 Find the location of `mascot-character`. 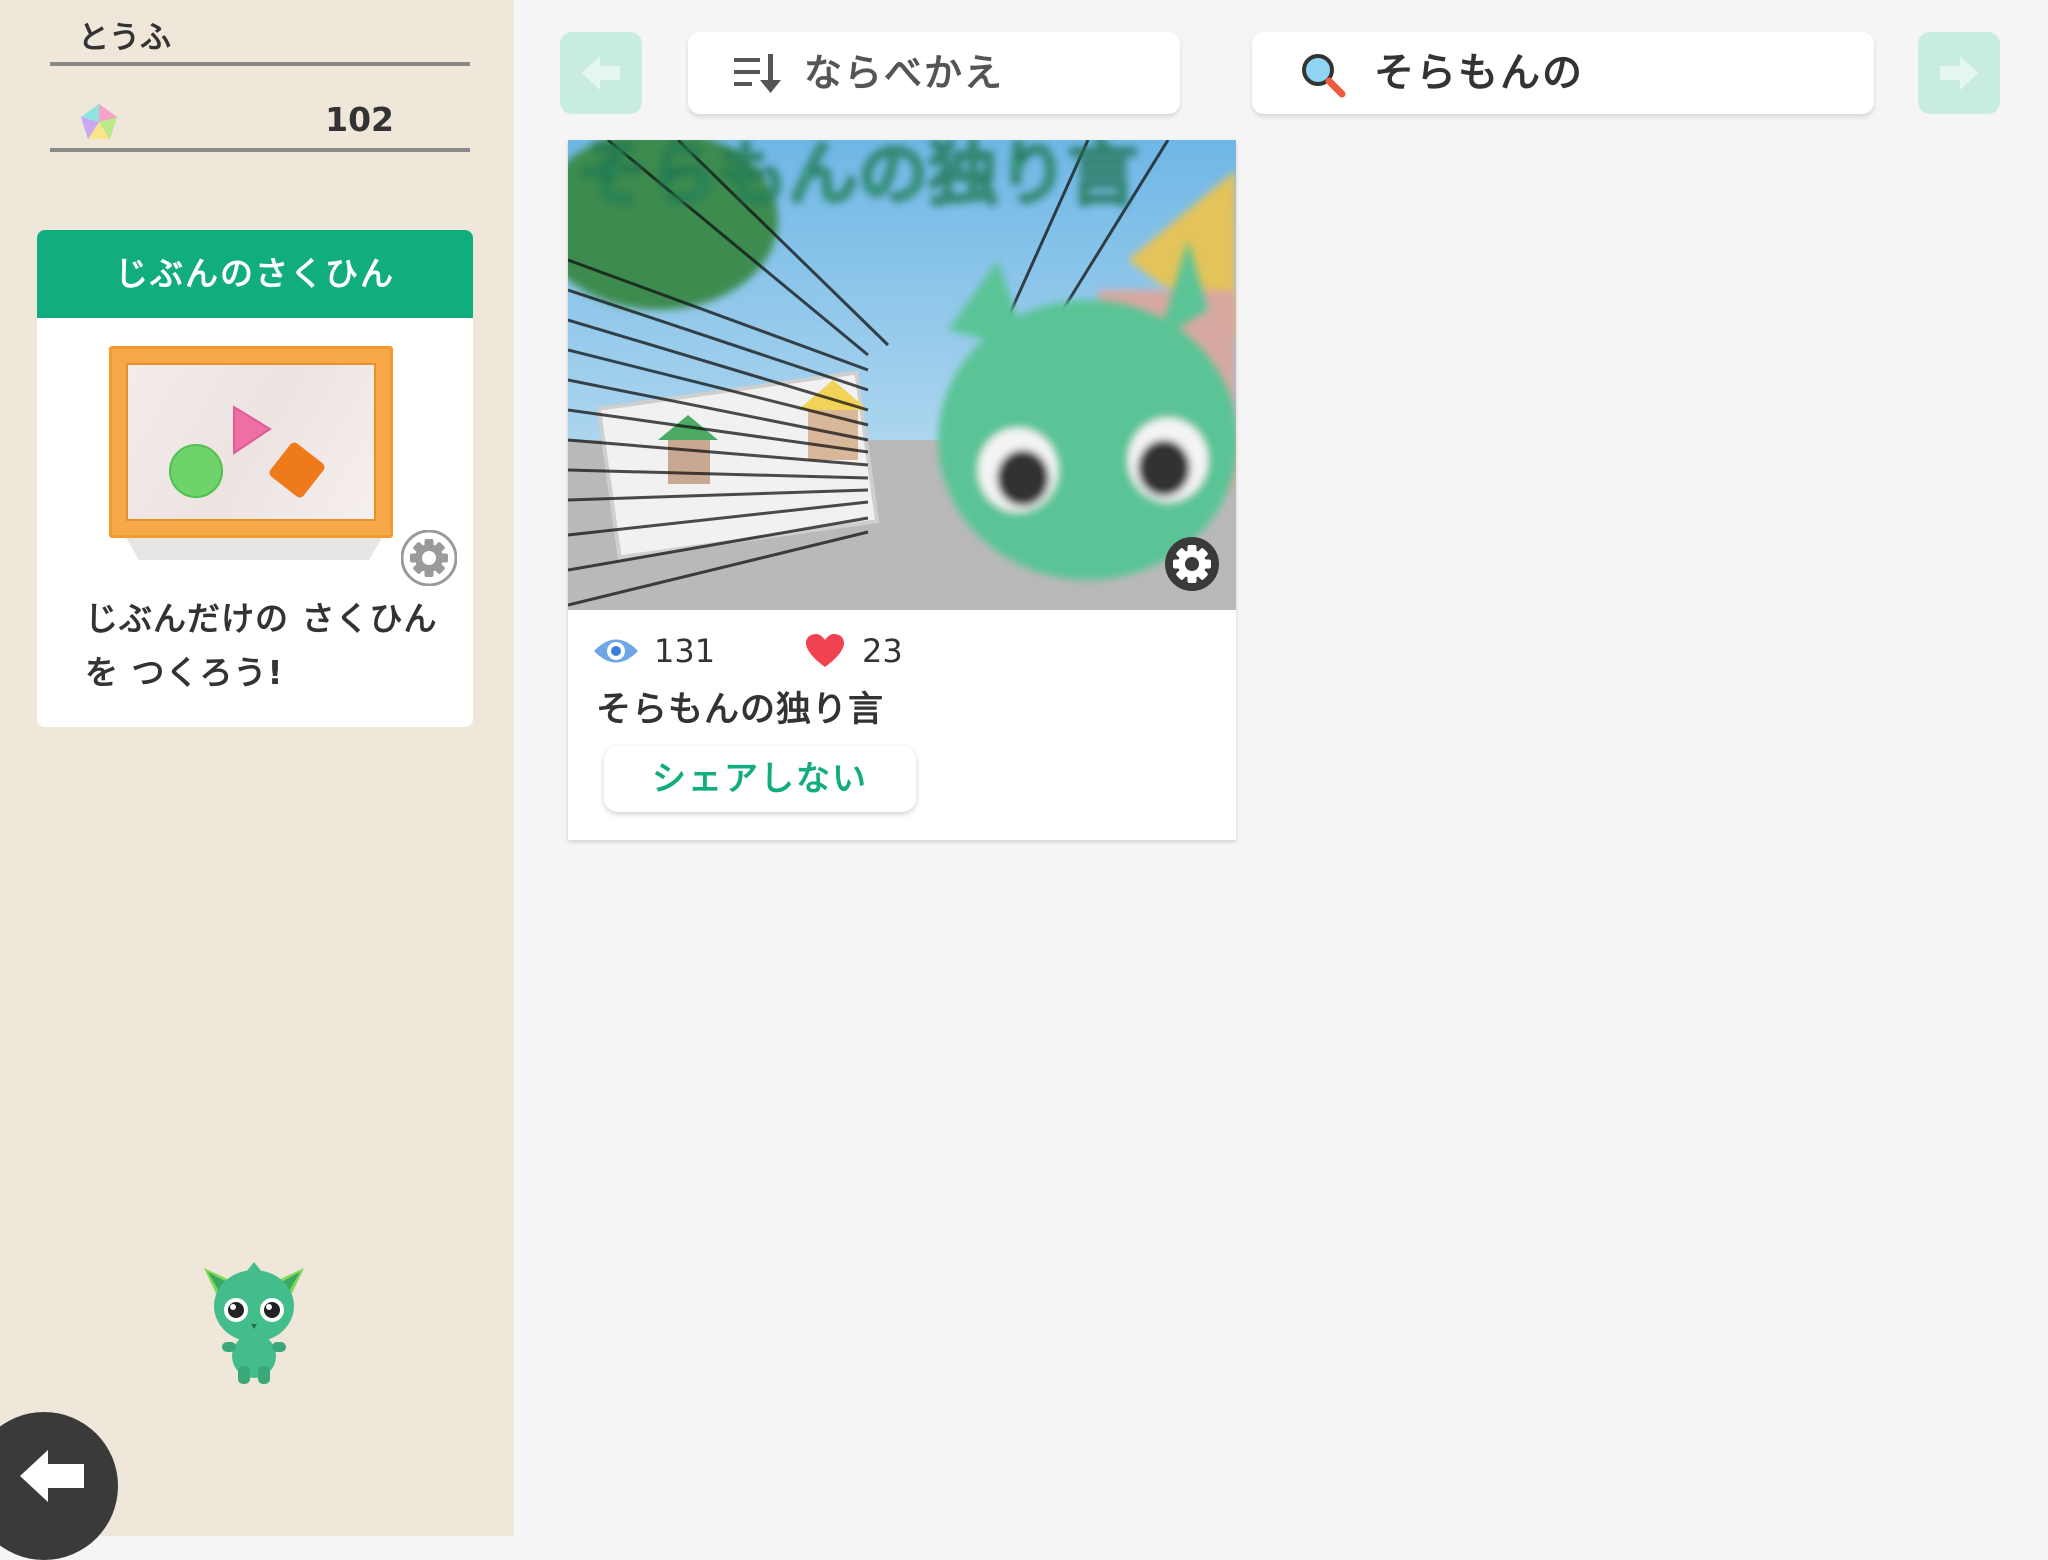

mascot-character is located at coordinates (254, 1323).